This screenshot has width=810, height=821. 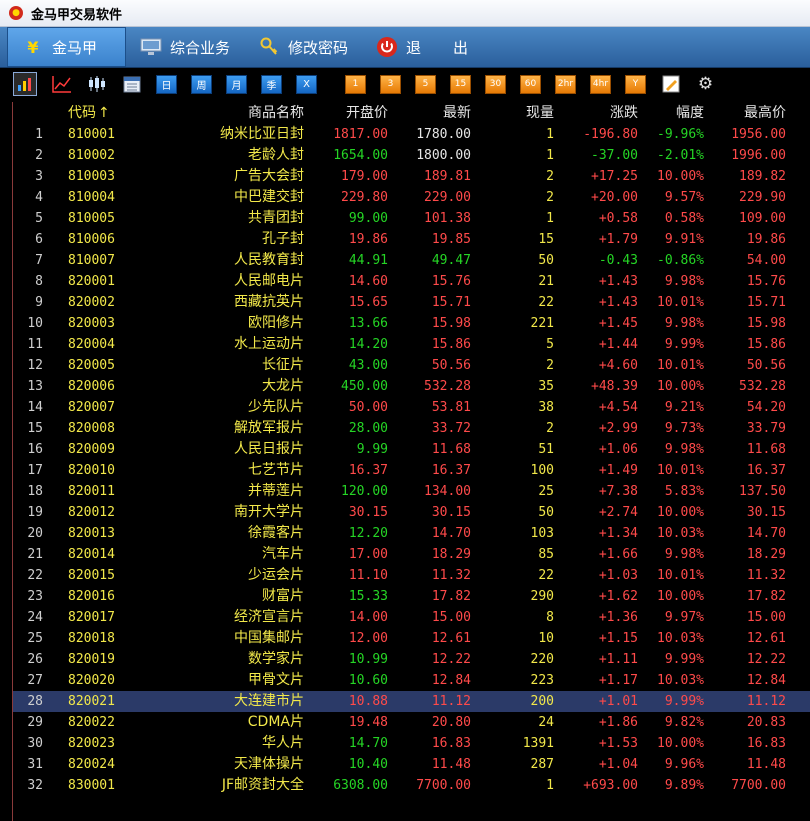 What do you see at coordinates (684, 197) in the screenshot?
I see `cell-pct: 9.57%` at bounding box center [684, 197].